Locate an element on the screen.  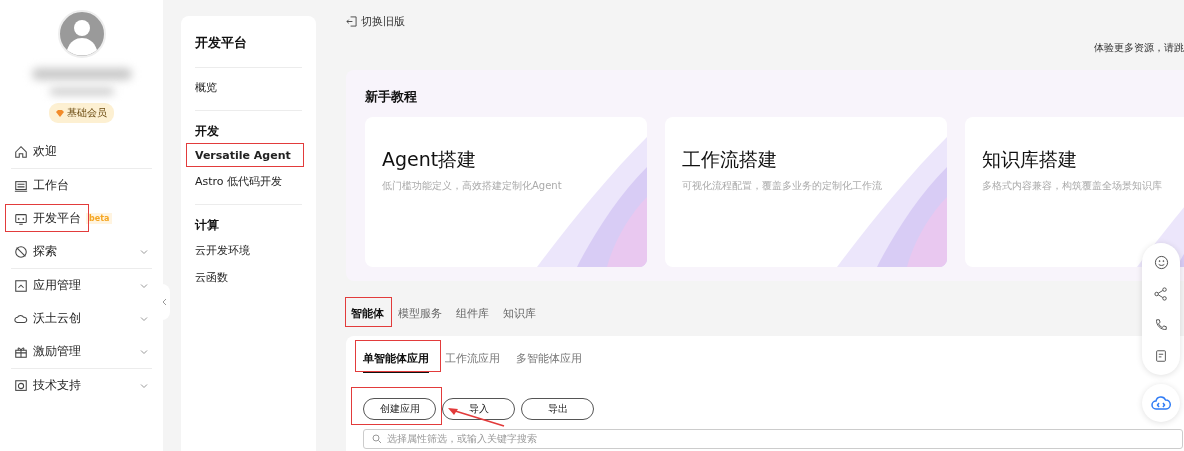
exit-icon is located at coordinates (351, 21).